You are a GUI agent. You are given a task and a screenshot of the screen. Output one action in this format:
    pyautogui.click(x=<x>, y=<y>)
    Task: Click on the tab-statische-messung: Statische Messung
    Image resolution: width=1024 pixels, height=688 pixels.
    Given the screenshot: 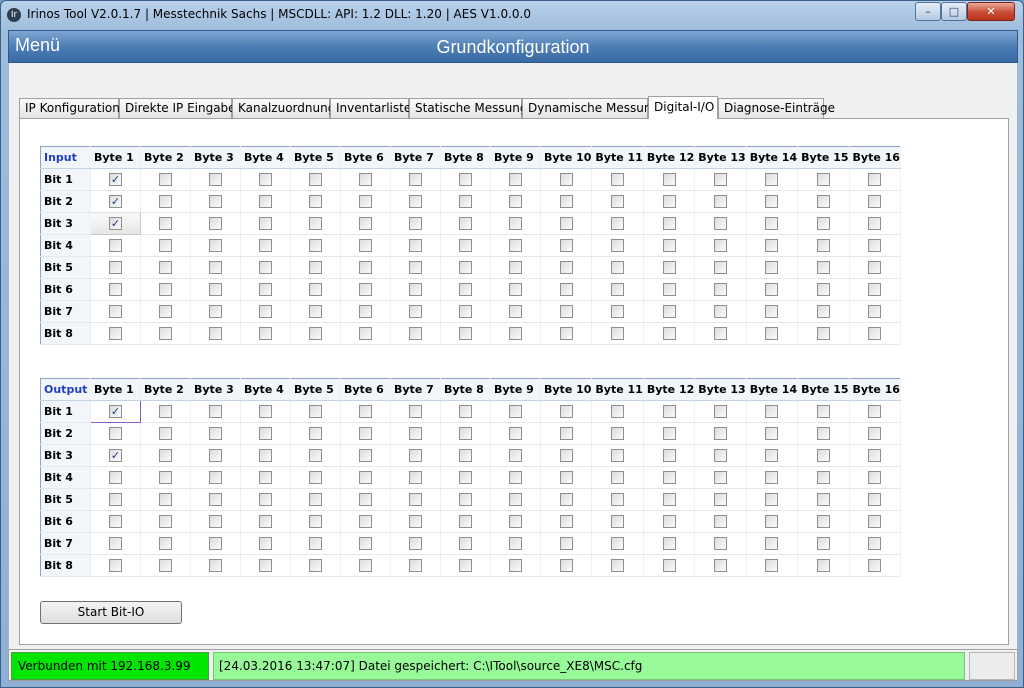 What is the action you would take?
    pyautogui.click(x=468, y=108)
    